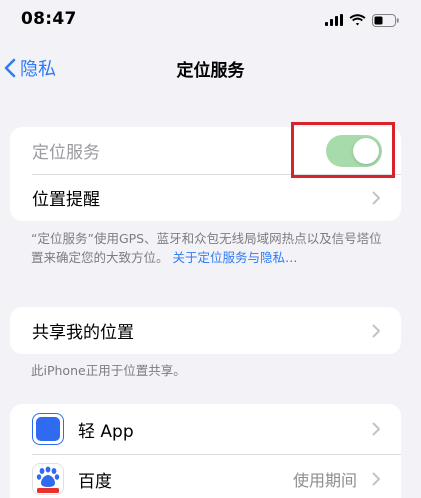  I want to click on status-bar: 08:47, so click(210, 20).